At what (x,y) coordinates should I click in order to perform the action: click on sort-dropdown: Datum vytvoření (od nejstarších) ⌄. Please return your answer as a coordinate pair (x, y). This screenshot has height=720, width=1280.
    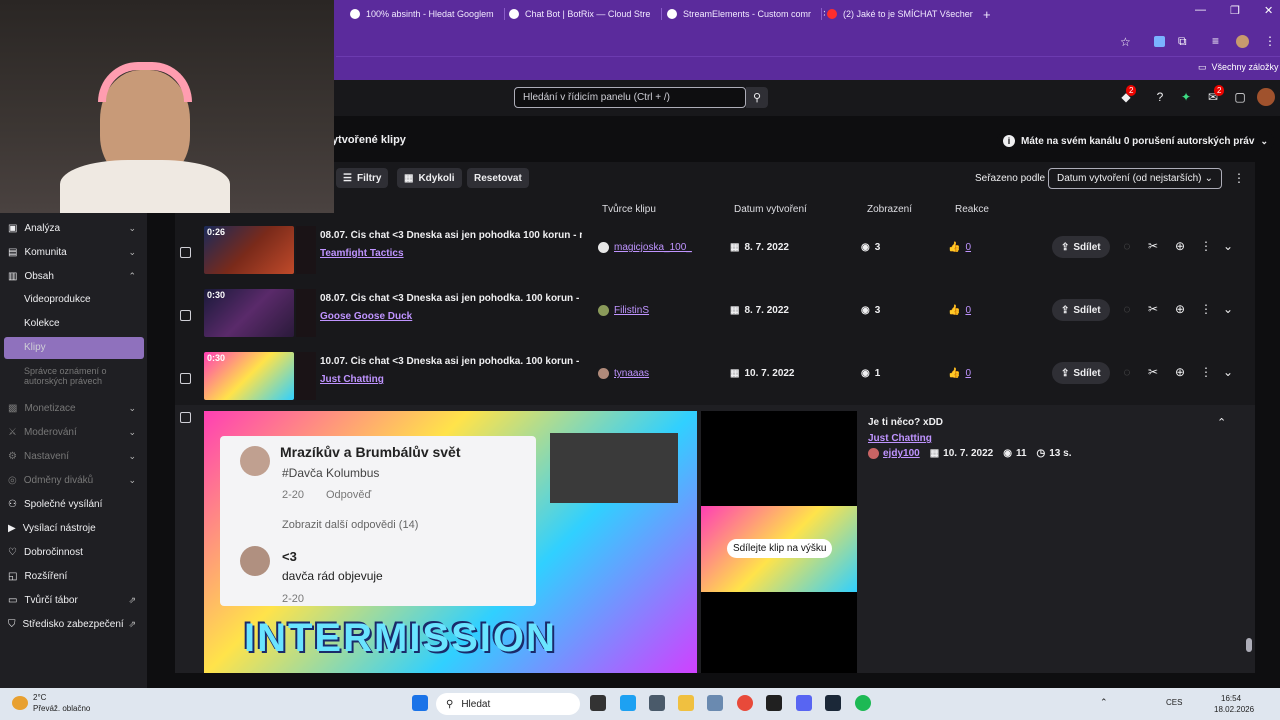
    Looking at the image, I should click on (1135, 178).